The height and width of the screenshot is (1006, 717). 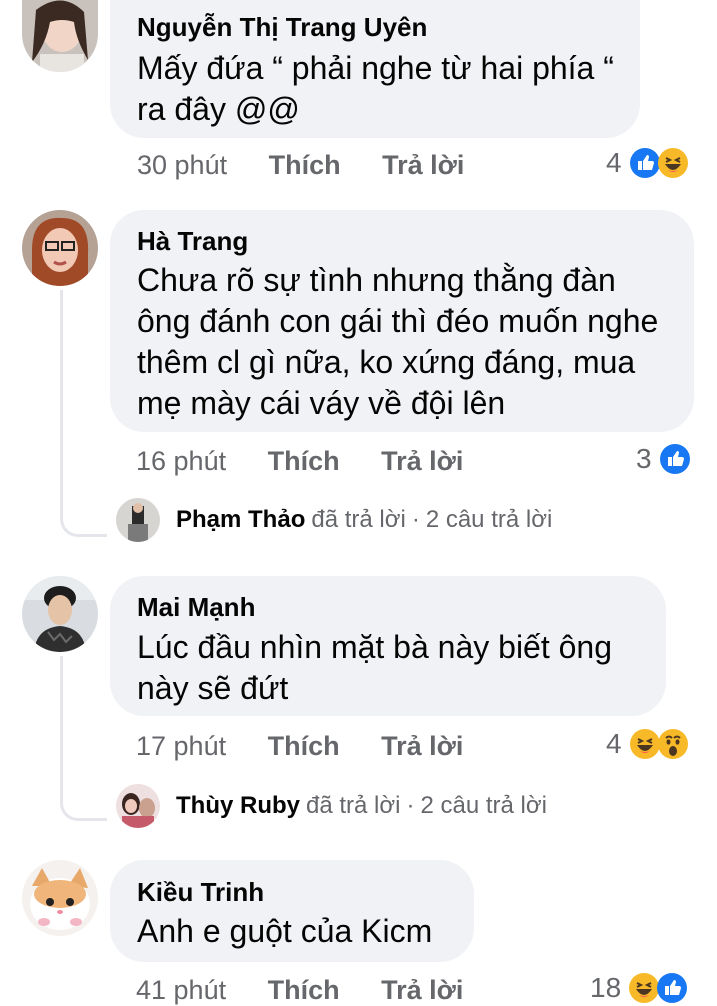 I want to click on comment-time: 17 phút, so click(x=181, y=746).